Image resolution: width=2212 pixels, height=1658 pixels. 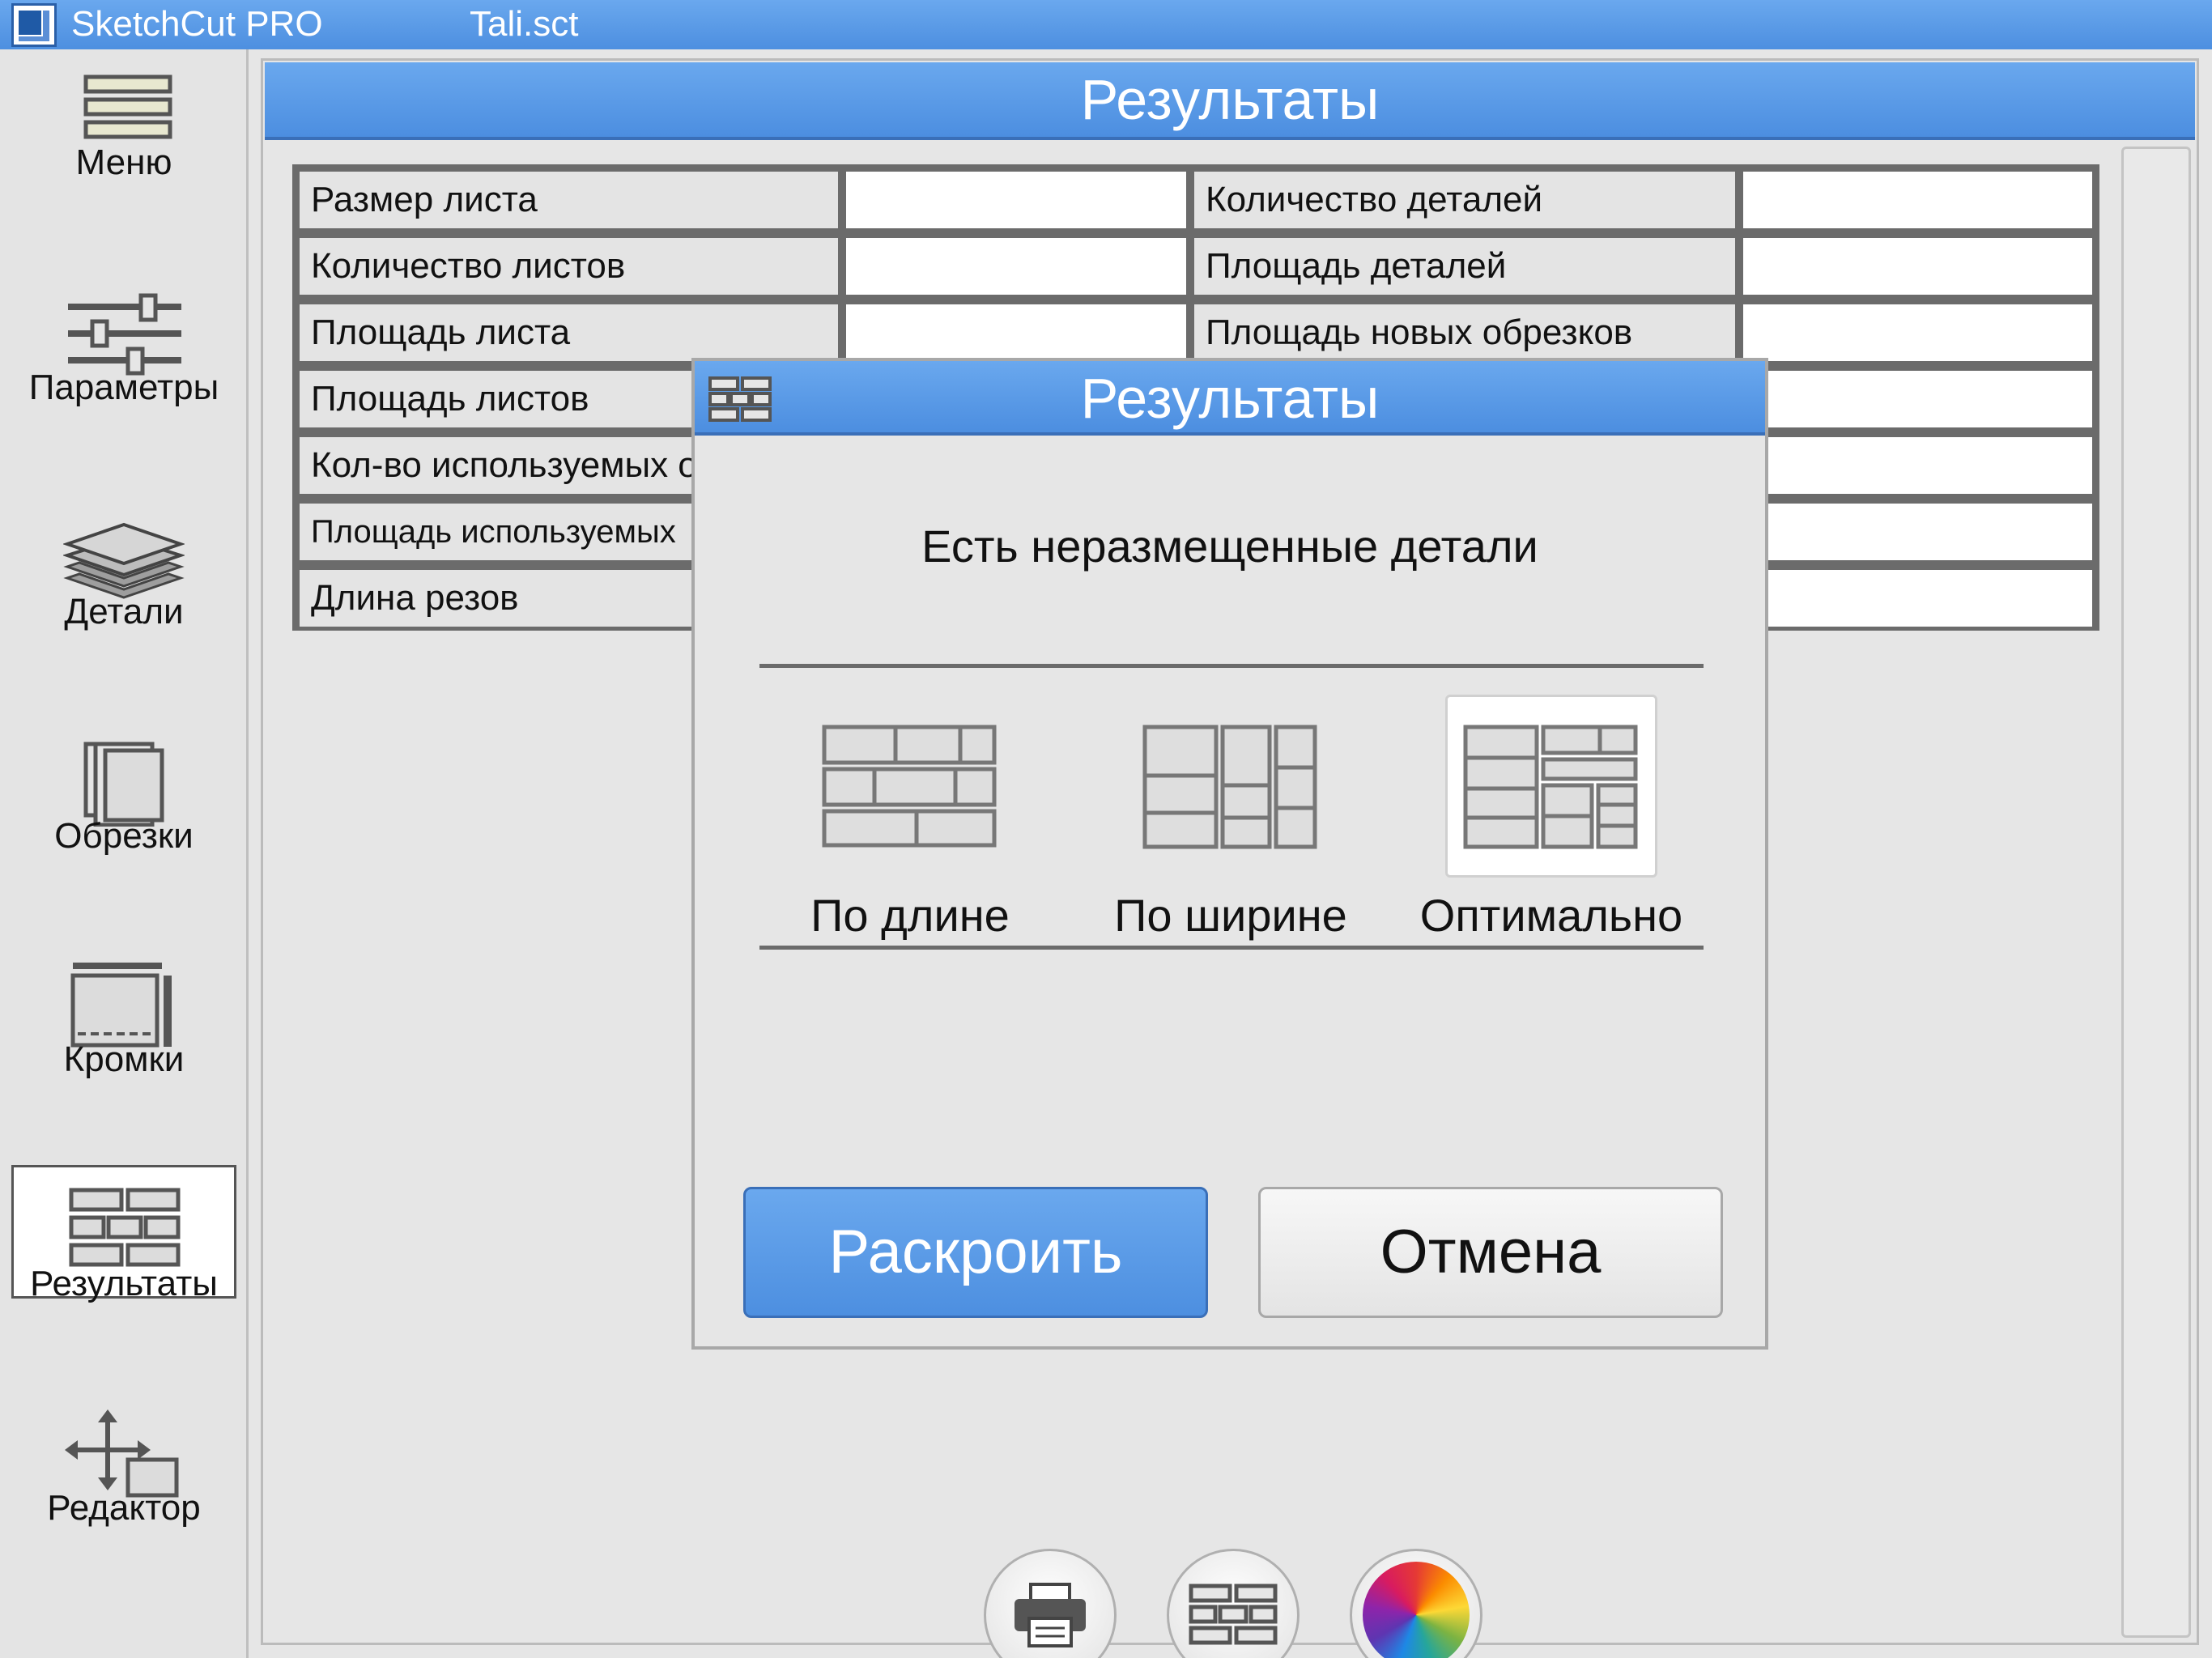 I want to click on sidebar-item-menu: Меню, so click(x=123, y=116).